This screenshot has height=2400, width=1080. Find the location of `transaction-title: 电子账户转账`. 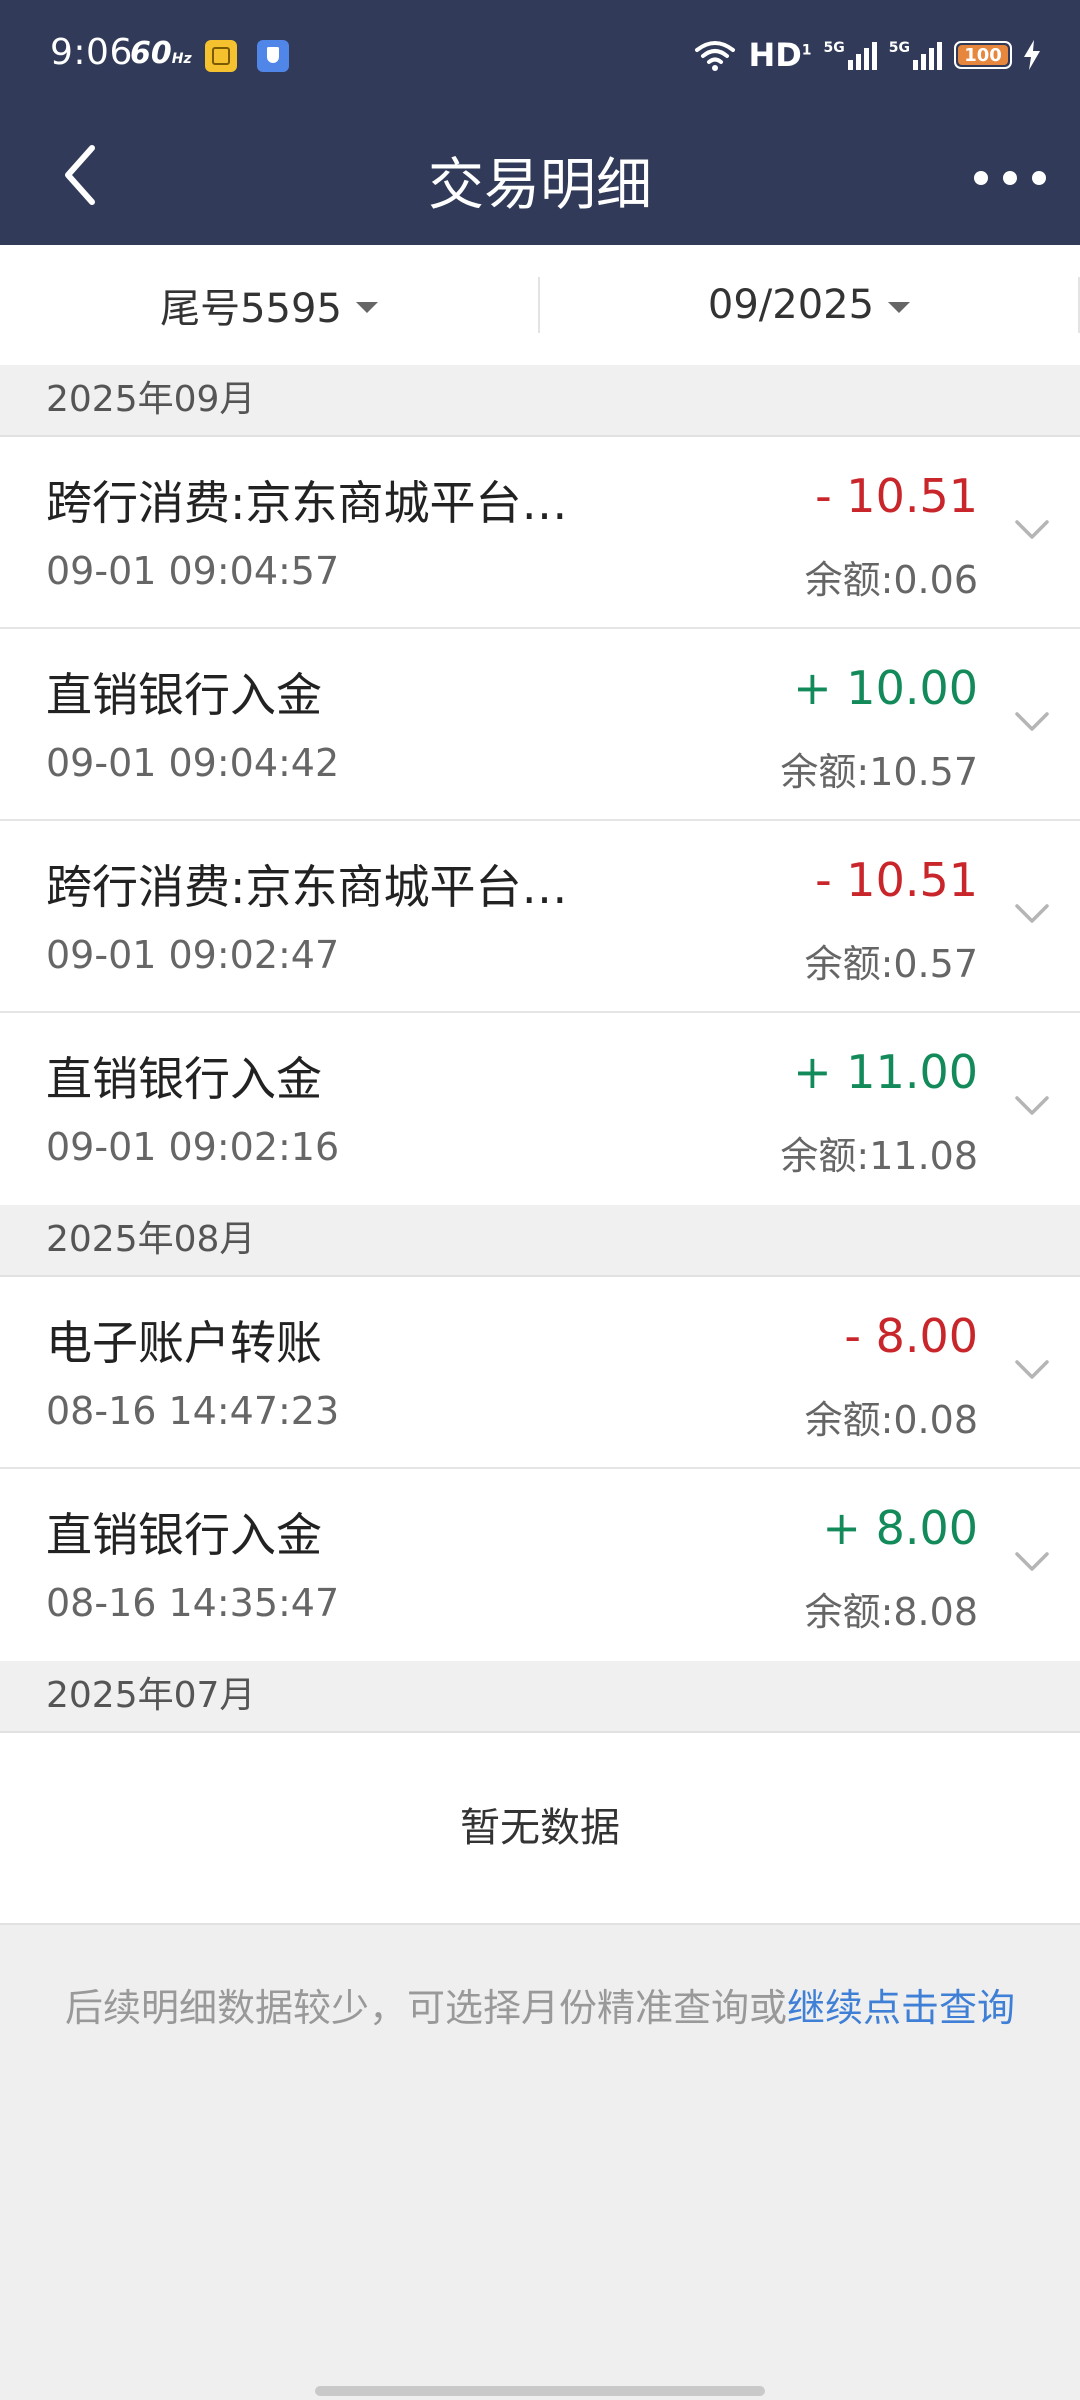

transaction-title: 电子账户转账 is located at coordinates (184, 1343).